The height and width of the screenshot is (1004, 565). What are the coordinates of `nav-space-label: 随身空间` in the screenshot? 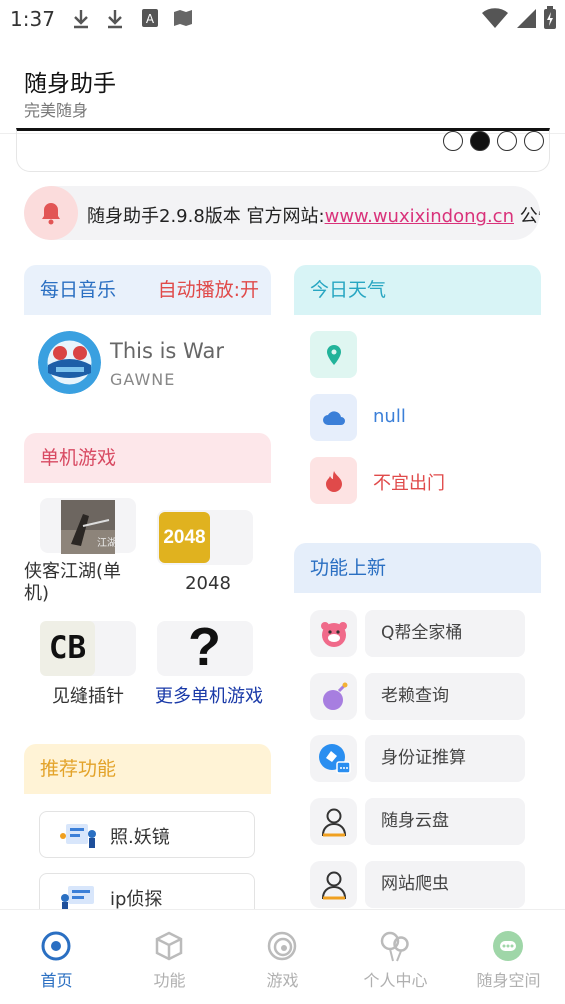 It's located at (508, 980).